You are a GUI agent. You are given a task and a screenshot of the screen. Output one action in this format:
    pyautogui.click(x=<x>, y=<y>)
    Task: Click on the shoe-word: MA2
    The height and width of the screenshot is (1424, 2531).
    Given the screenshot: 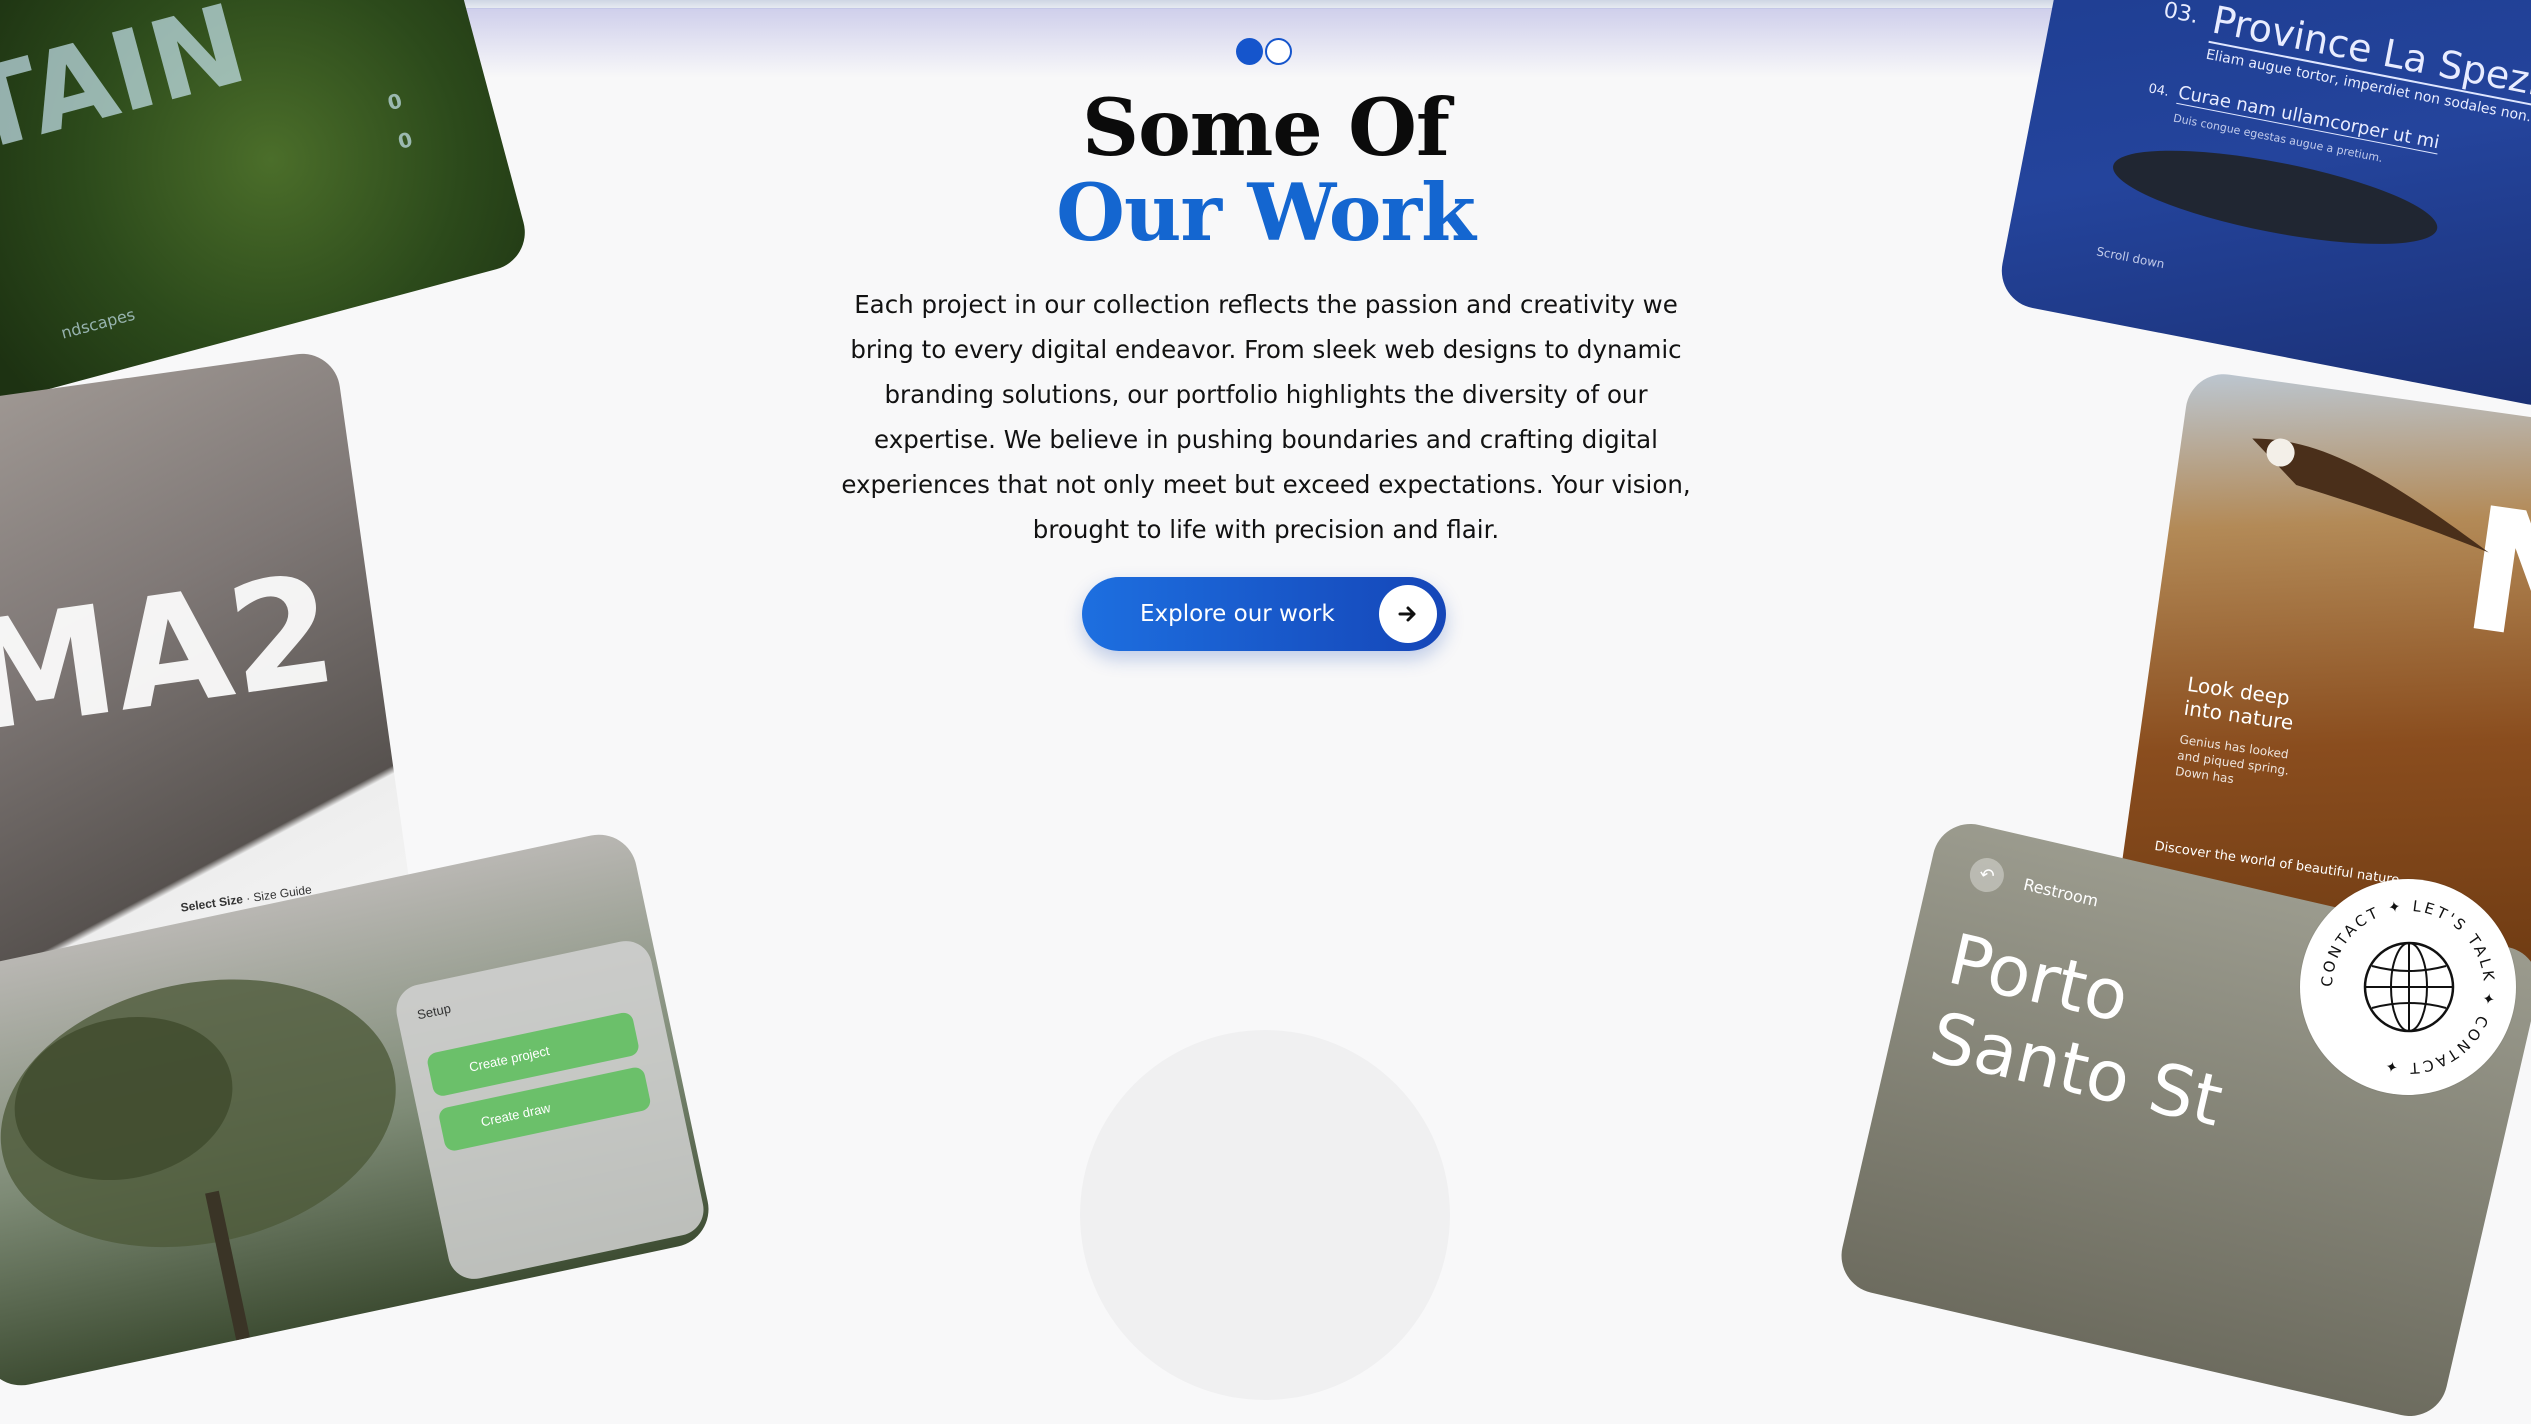 What is the action you would take?
    pyautogui.click(x=173, y=654)
    